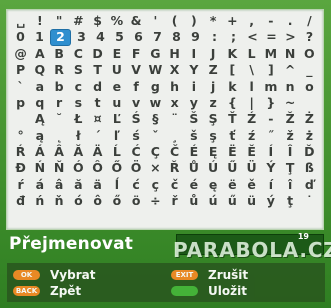 This screenshot has width=331, height=308. I want to click on keyboard-key: Ň, so click(59, 169).